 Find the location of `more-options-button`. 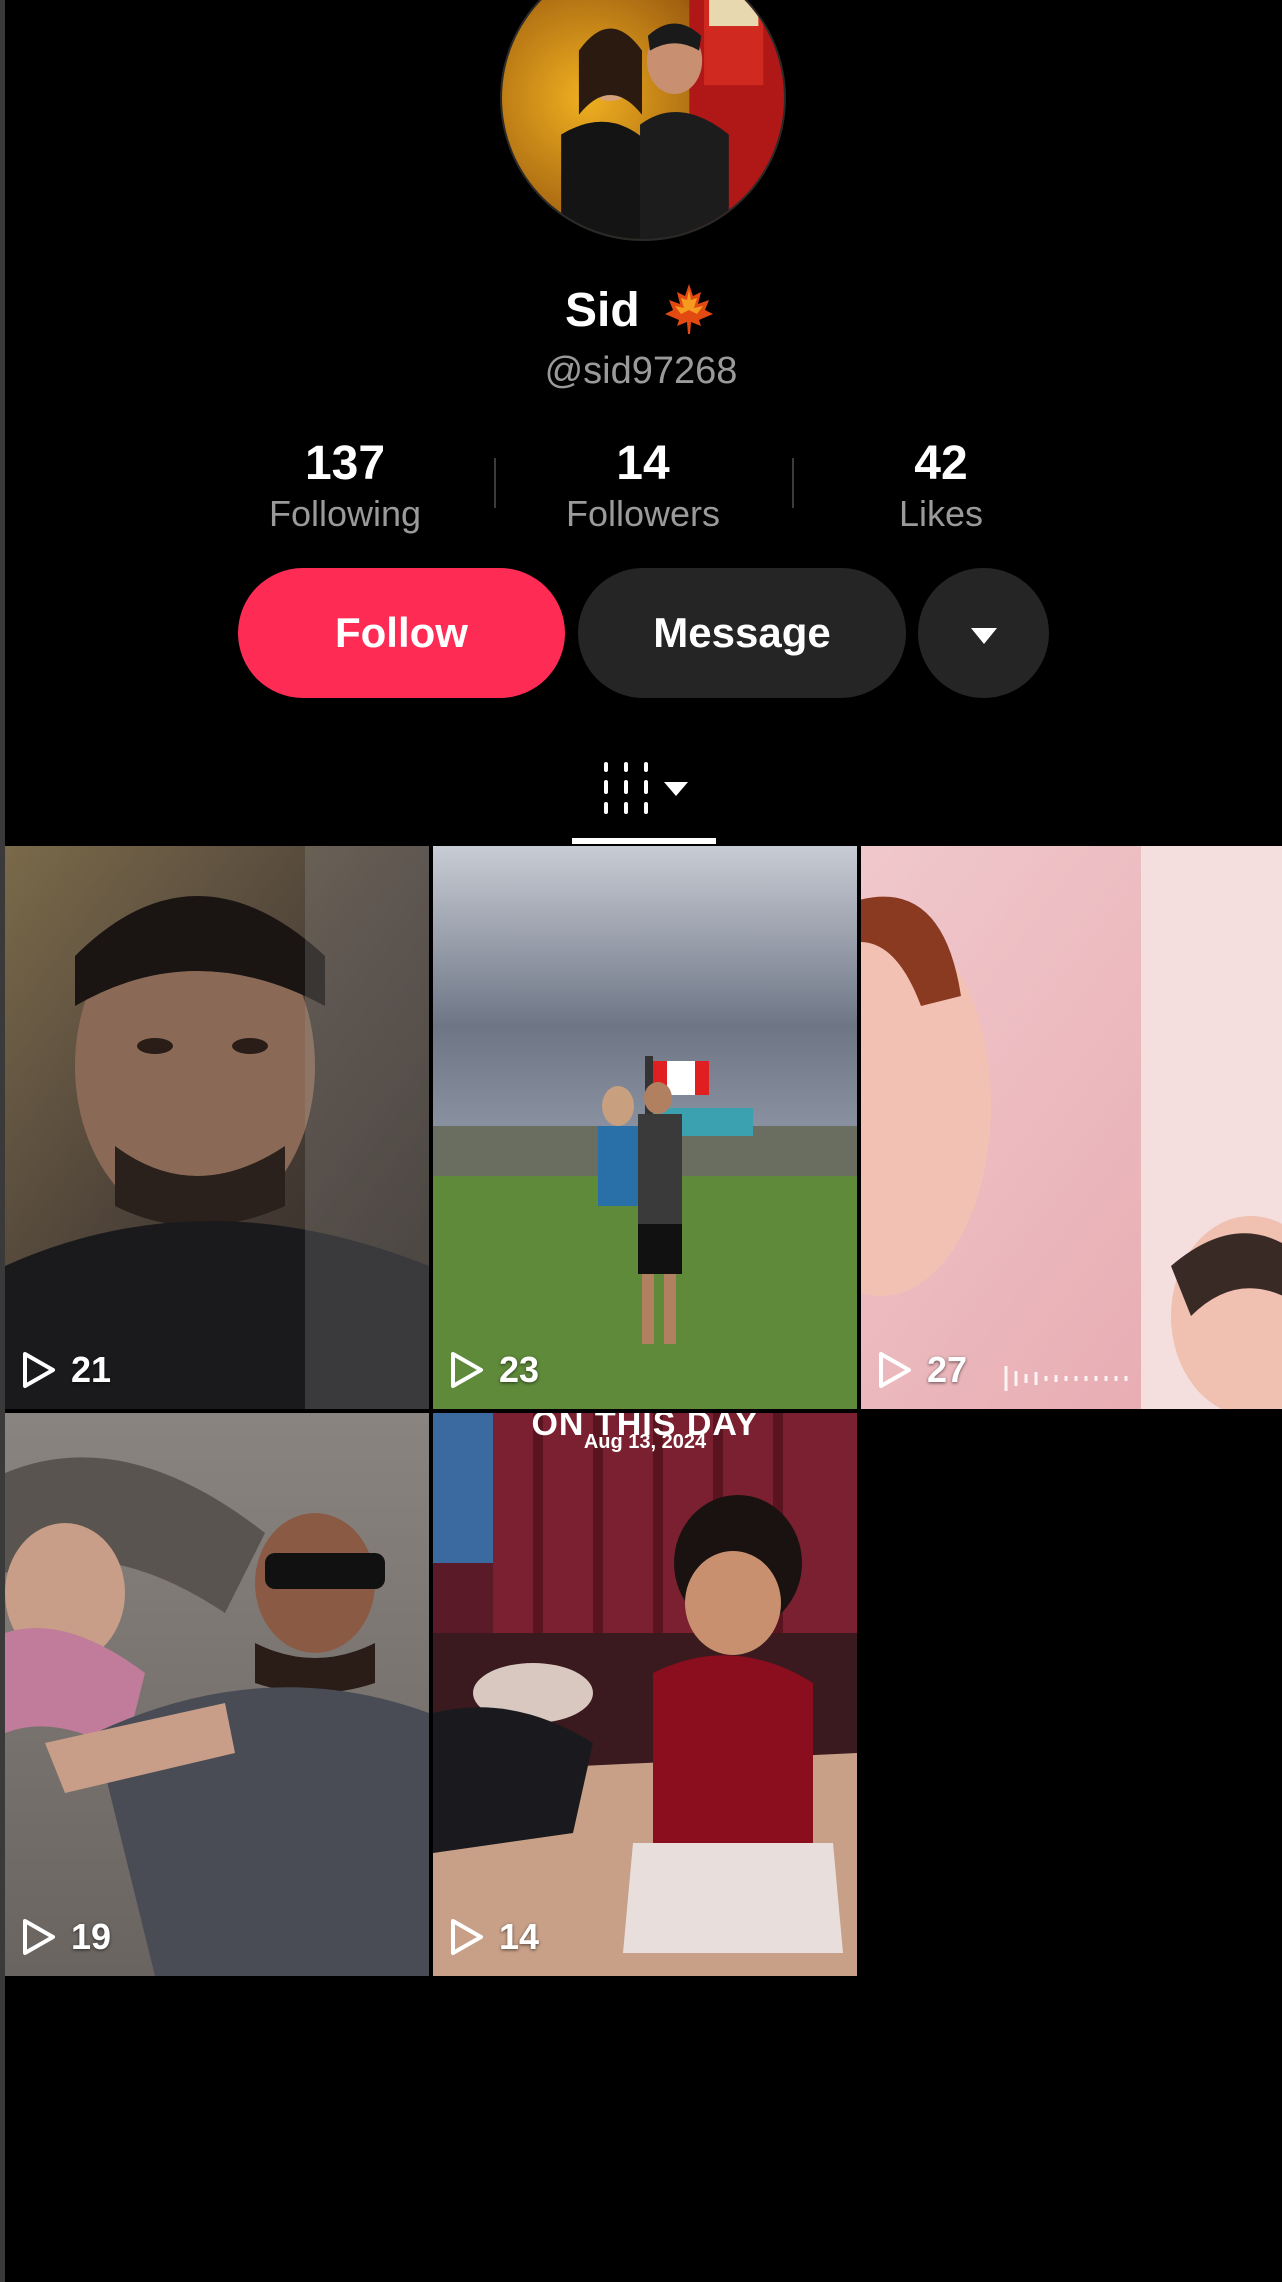

more-options-button is located at coordinates (983, 633).